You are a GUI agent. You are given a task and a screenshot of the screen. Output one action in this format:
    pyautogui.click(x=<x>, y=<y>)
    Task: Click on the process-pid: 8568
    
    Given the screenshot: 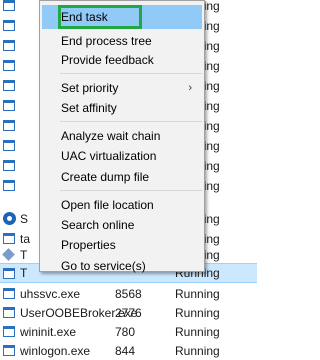 What is the action you would take?
    pyautogui.click(x=128, y=294)
    